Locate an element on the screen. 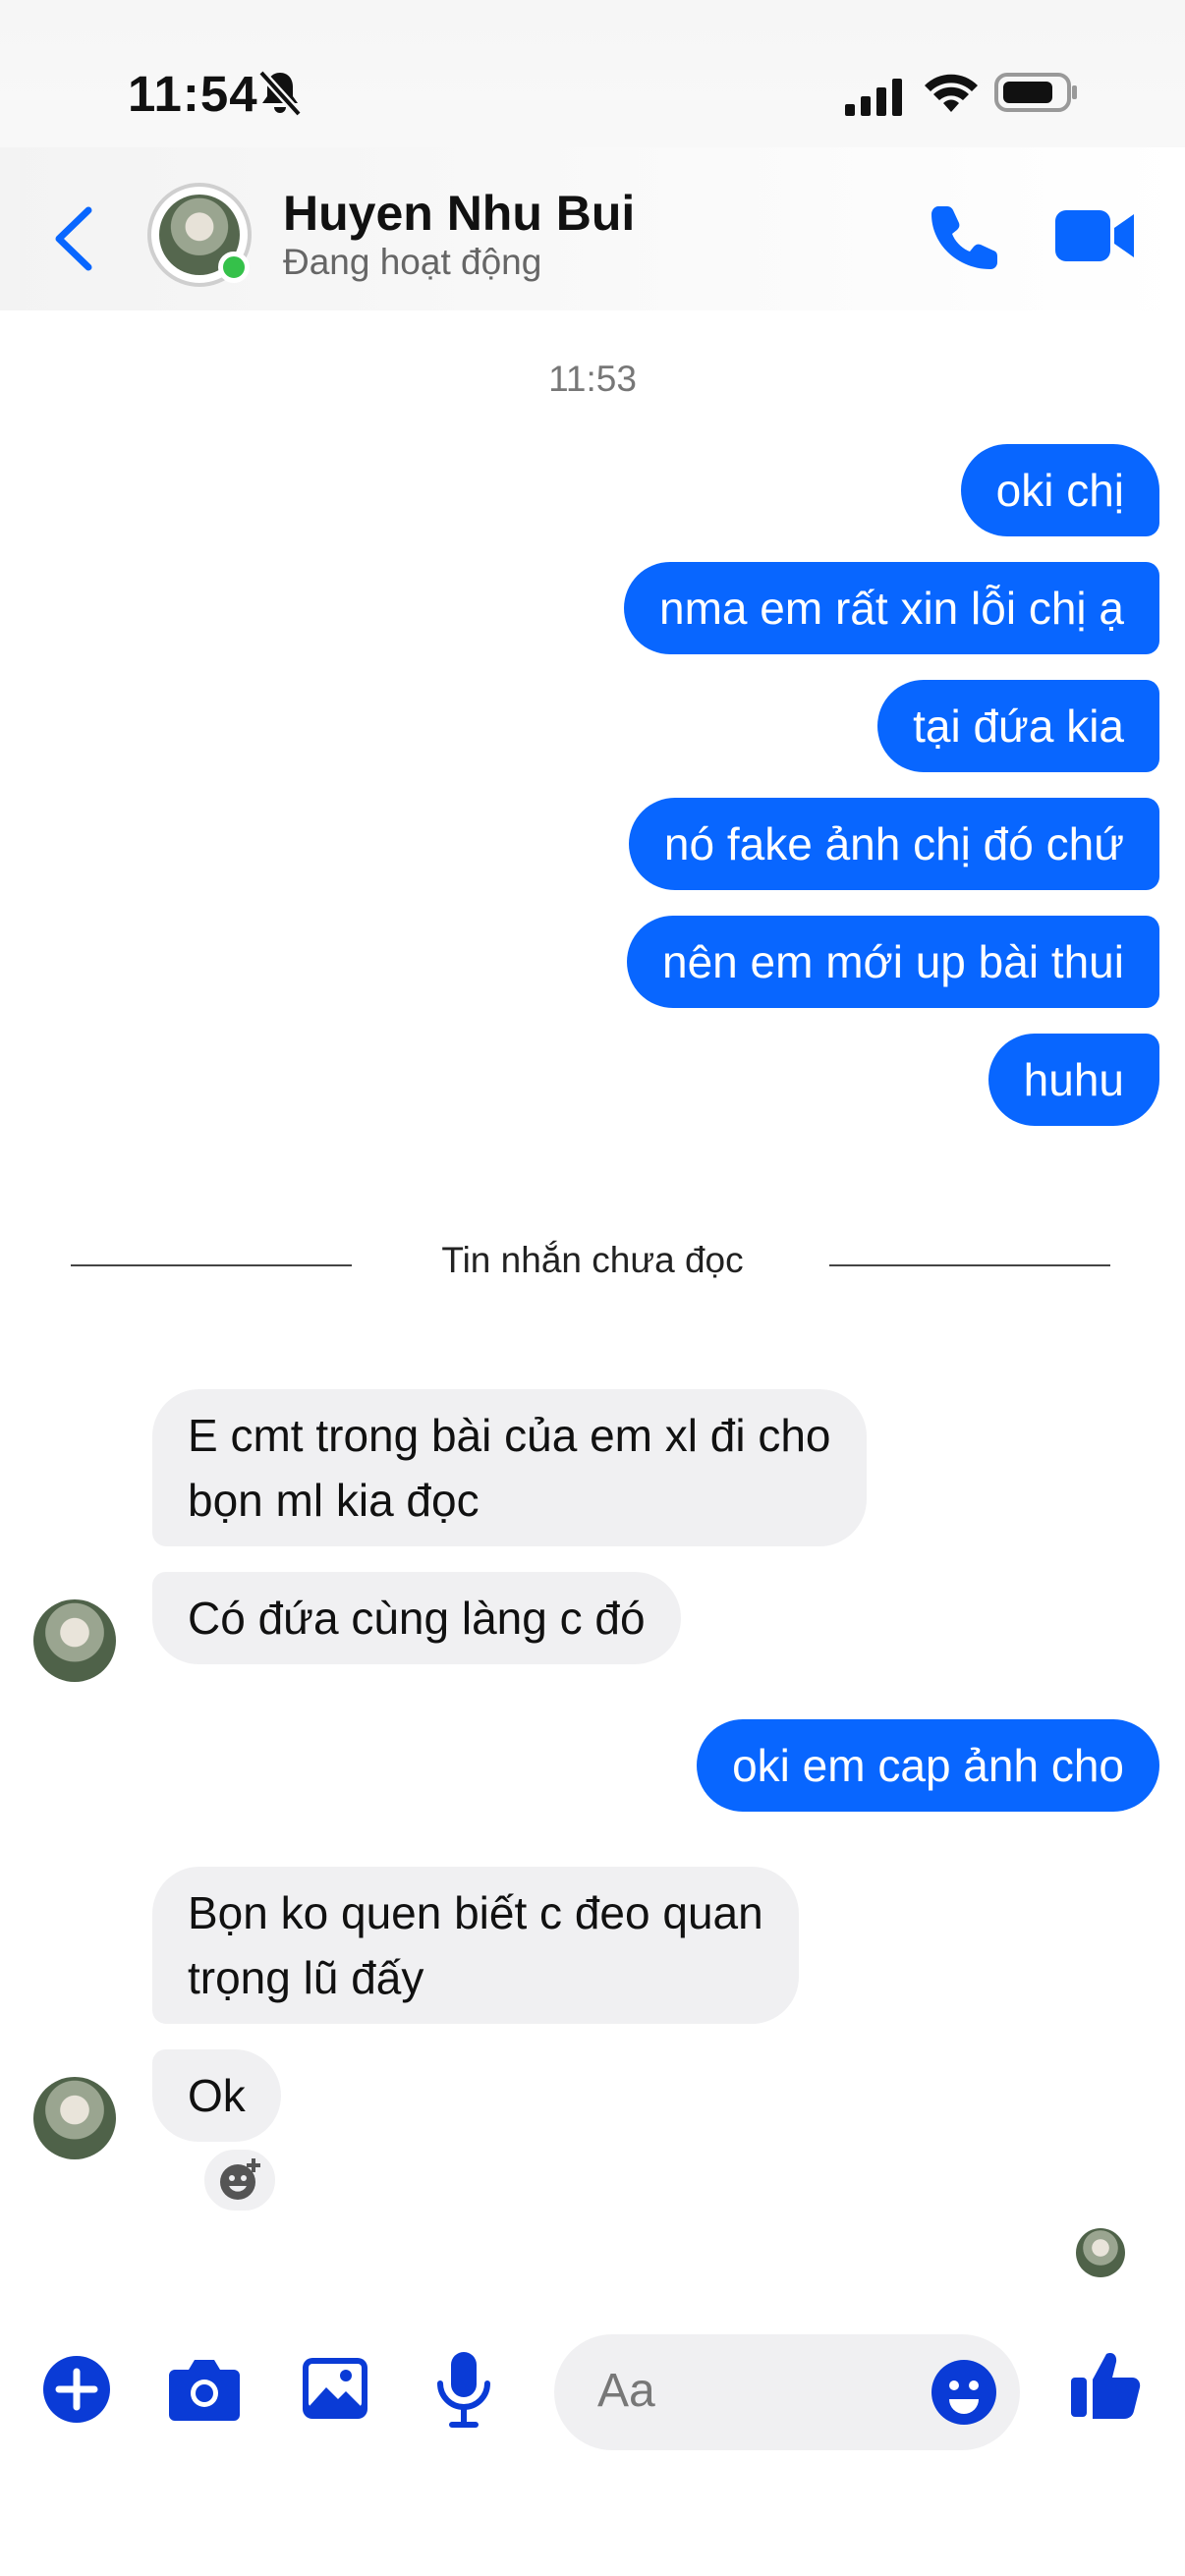 This screenshot has width=1185, height=2576. incoming-message: Bọn ko quen biết c đeo quan trọng lũ đấy is located at coordinates (476, 1945).